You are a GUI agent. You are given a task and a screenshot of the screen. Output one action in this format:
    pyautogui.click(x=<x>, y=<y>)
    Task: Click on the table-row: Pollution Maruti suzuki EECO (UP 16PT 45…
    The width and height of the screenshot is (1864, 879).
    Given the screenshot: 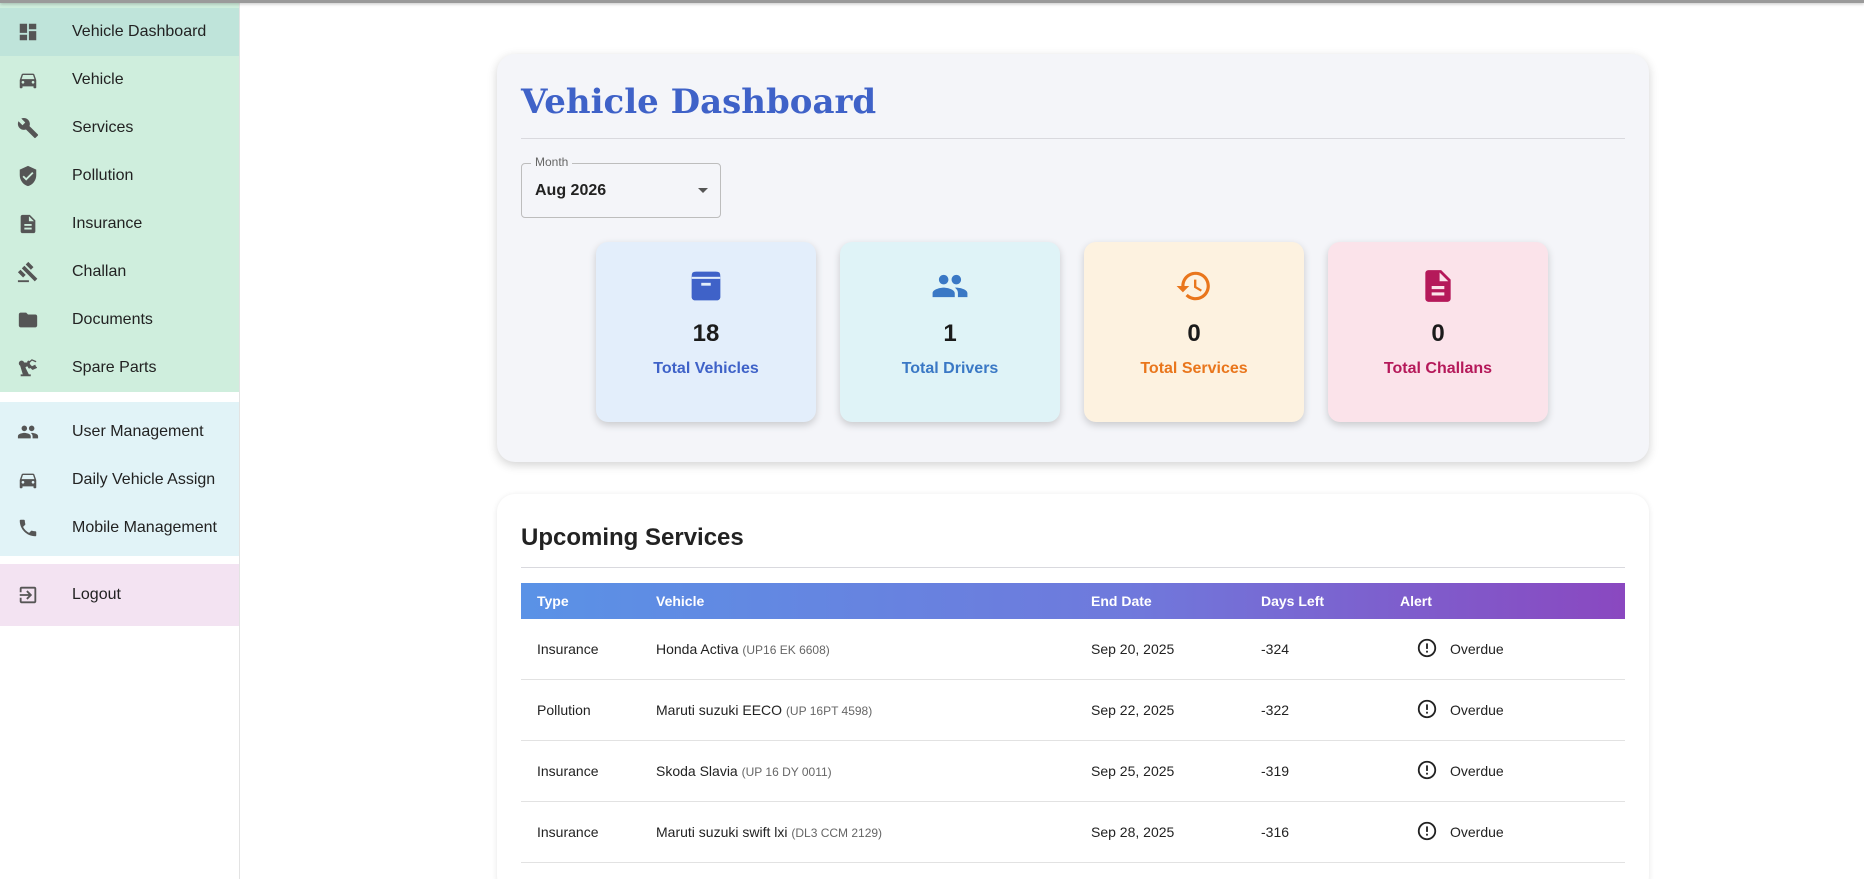 What is the action you would take?
    pyautogui.click(x=1073, y=710)
    